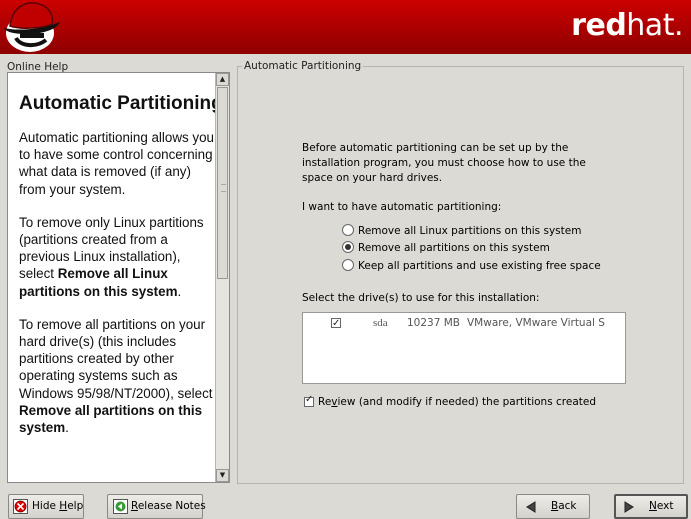  Describe the element at coordinates (156, 506) in the screenshot. I see `release-notes-button: Release Notes` at that location.